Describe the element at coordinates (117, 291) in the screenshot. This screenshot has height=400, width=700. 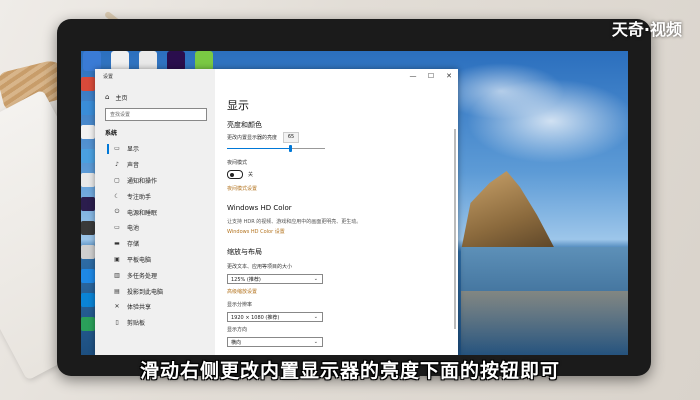
I see `projecting-icon: ▤` at that location.